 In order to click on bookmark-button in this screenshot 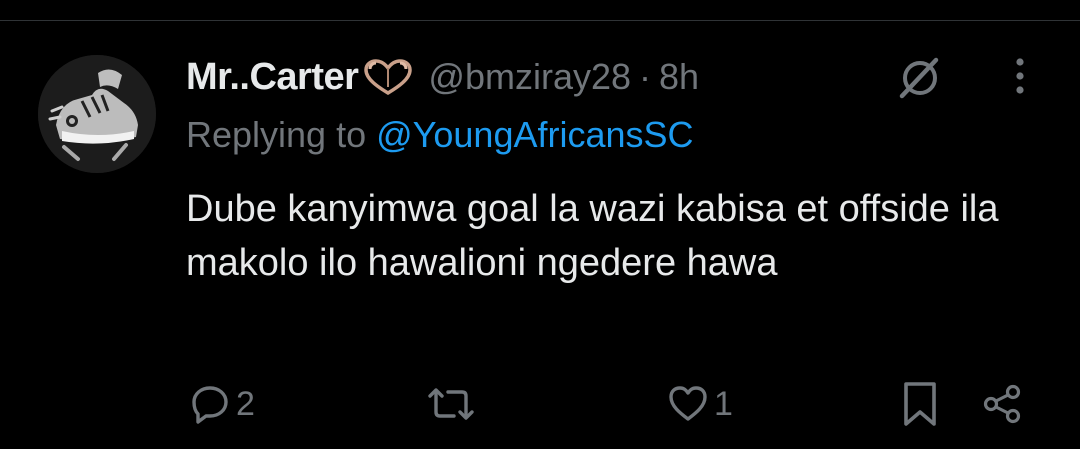, I will do `click(920, 404)`.